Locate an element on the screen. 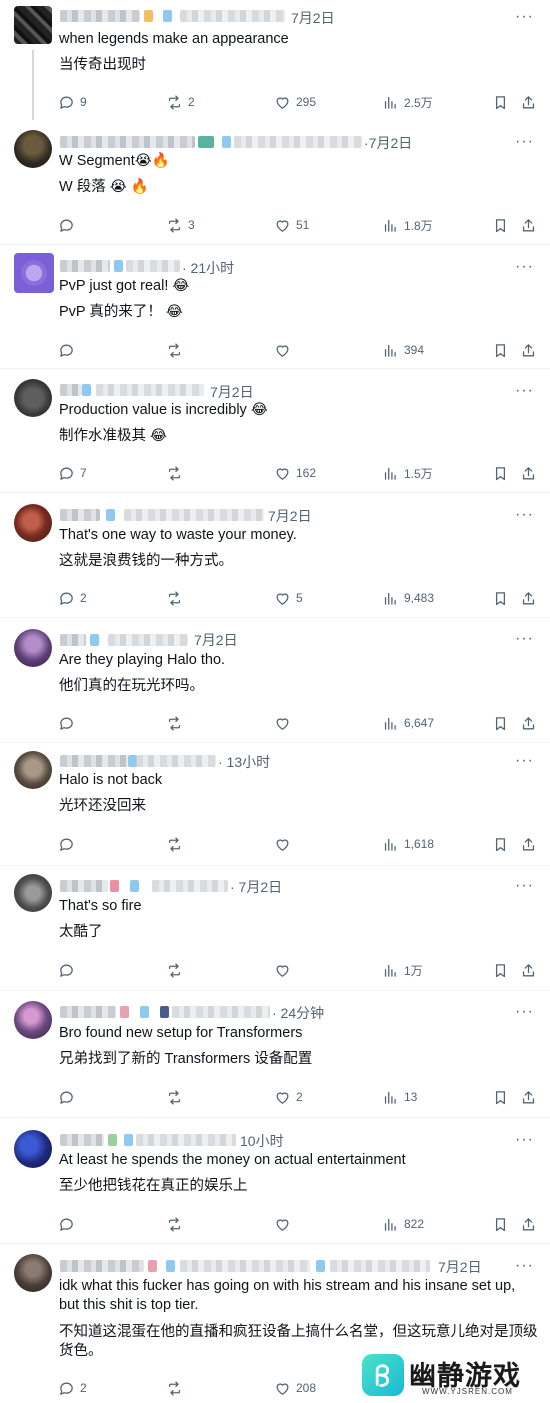 This screenshot has height=1403, width=550. repost-button: 2 is located at coordinates (180, 102).